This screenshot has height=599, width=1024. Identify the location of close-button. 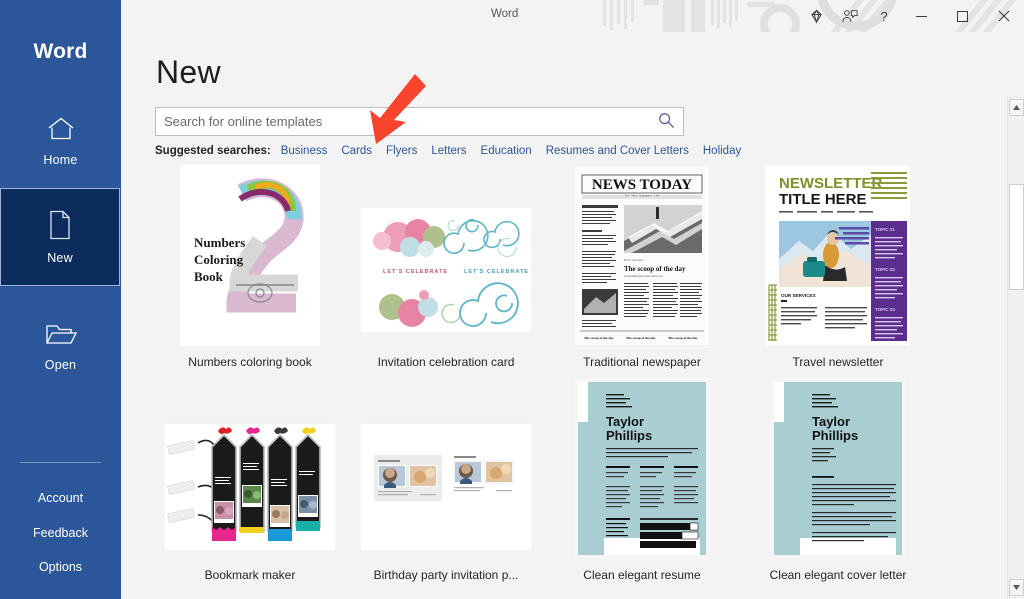
(1003, 16).